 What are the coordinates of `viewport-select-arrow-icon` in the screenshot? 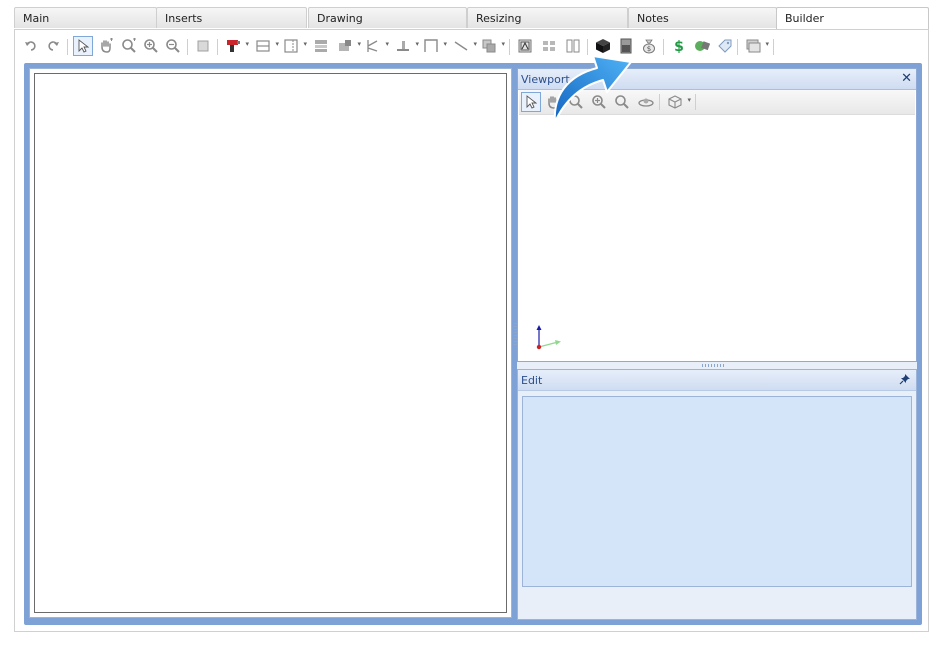 It's located at (531, 102).